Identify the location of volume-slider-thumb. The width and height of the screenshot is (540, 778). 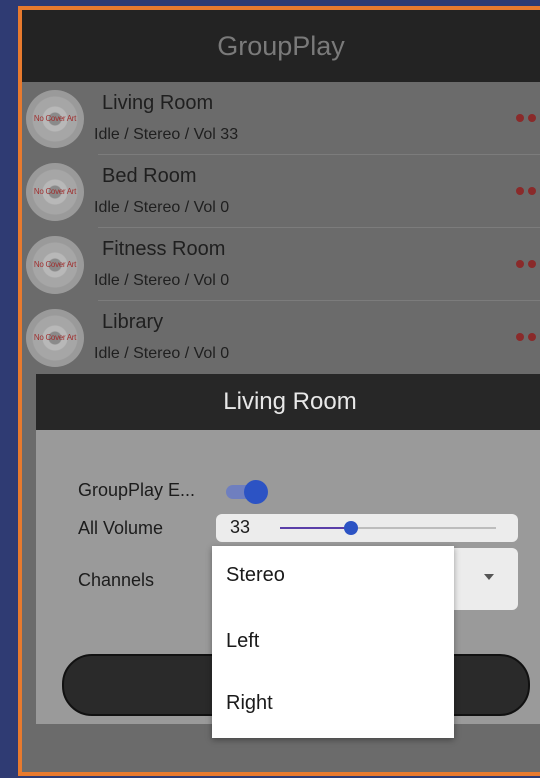
(351, 528).